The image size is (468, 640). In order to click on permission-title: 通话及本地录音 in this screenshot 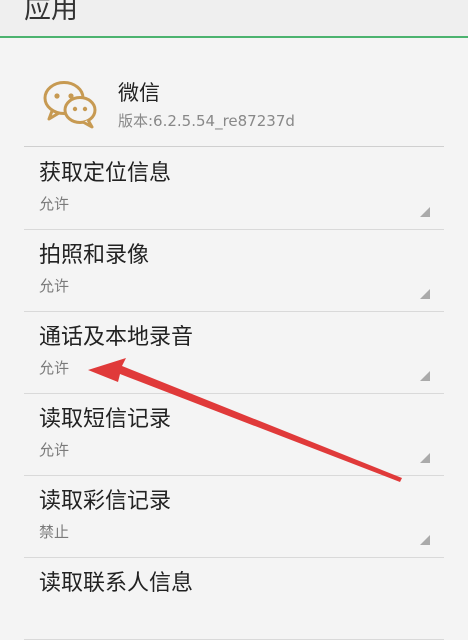, I will do `click(116, 337)`.